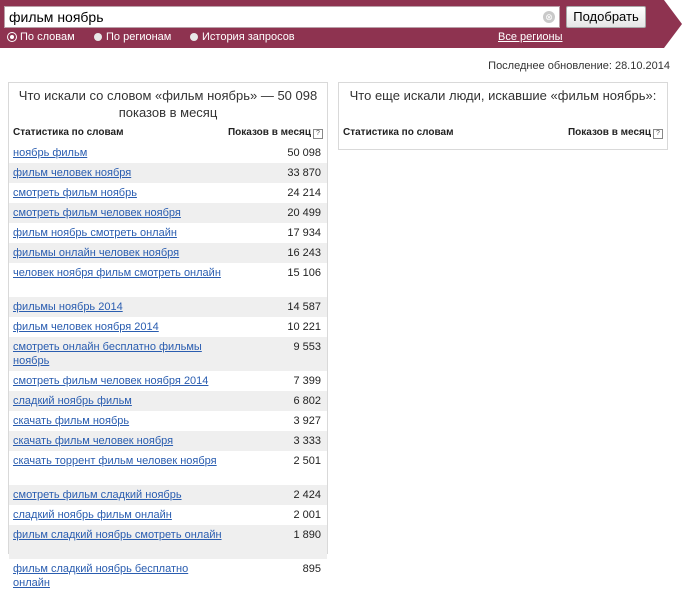 This screenshot has width=688, height=593. What do you see at coordinates (307, 401) in the screenshot?
I see `shows-count: 6 802` at bounding box center [307, 401].